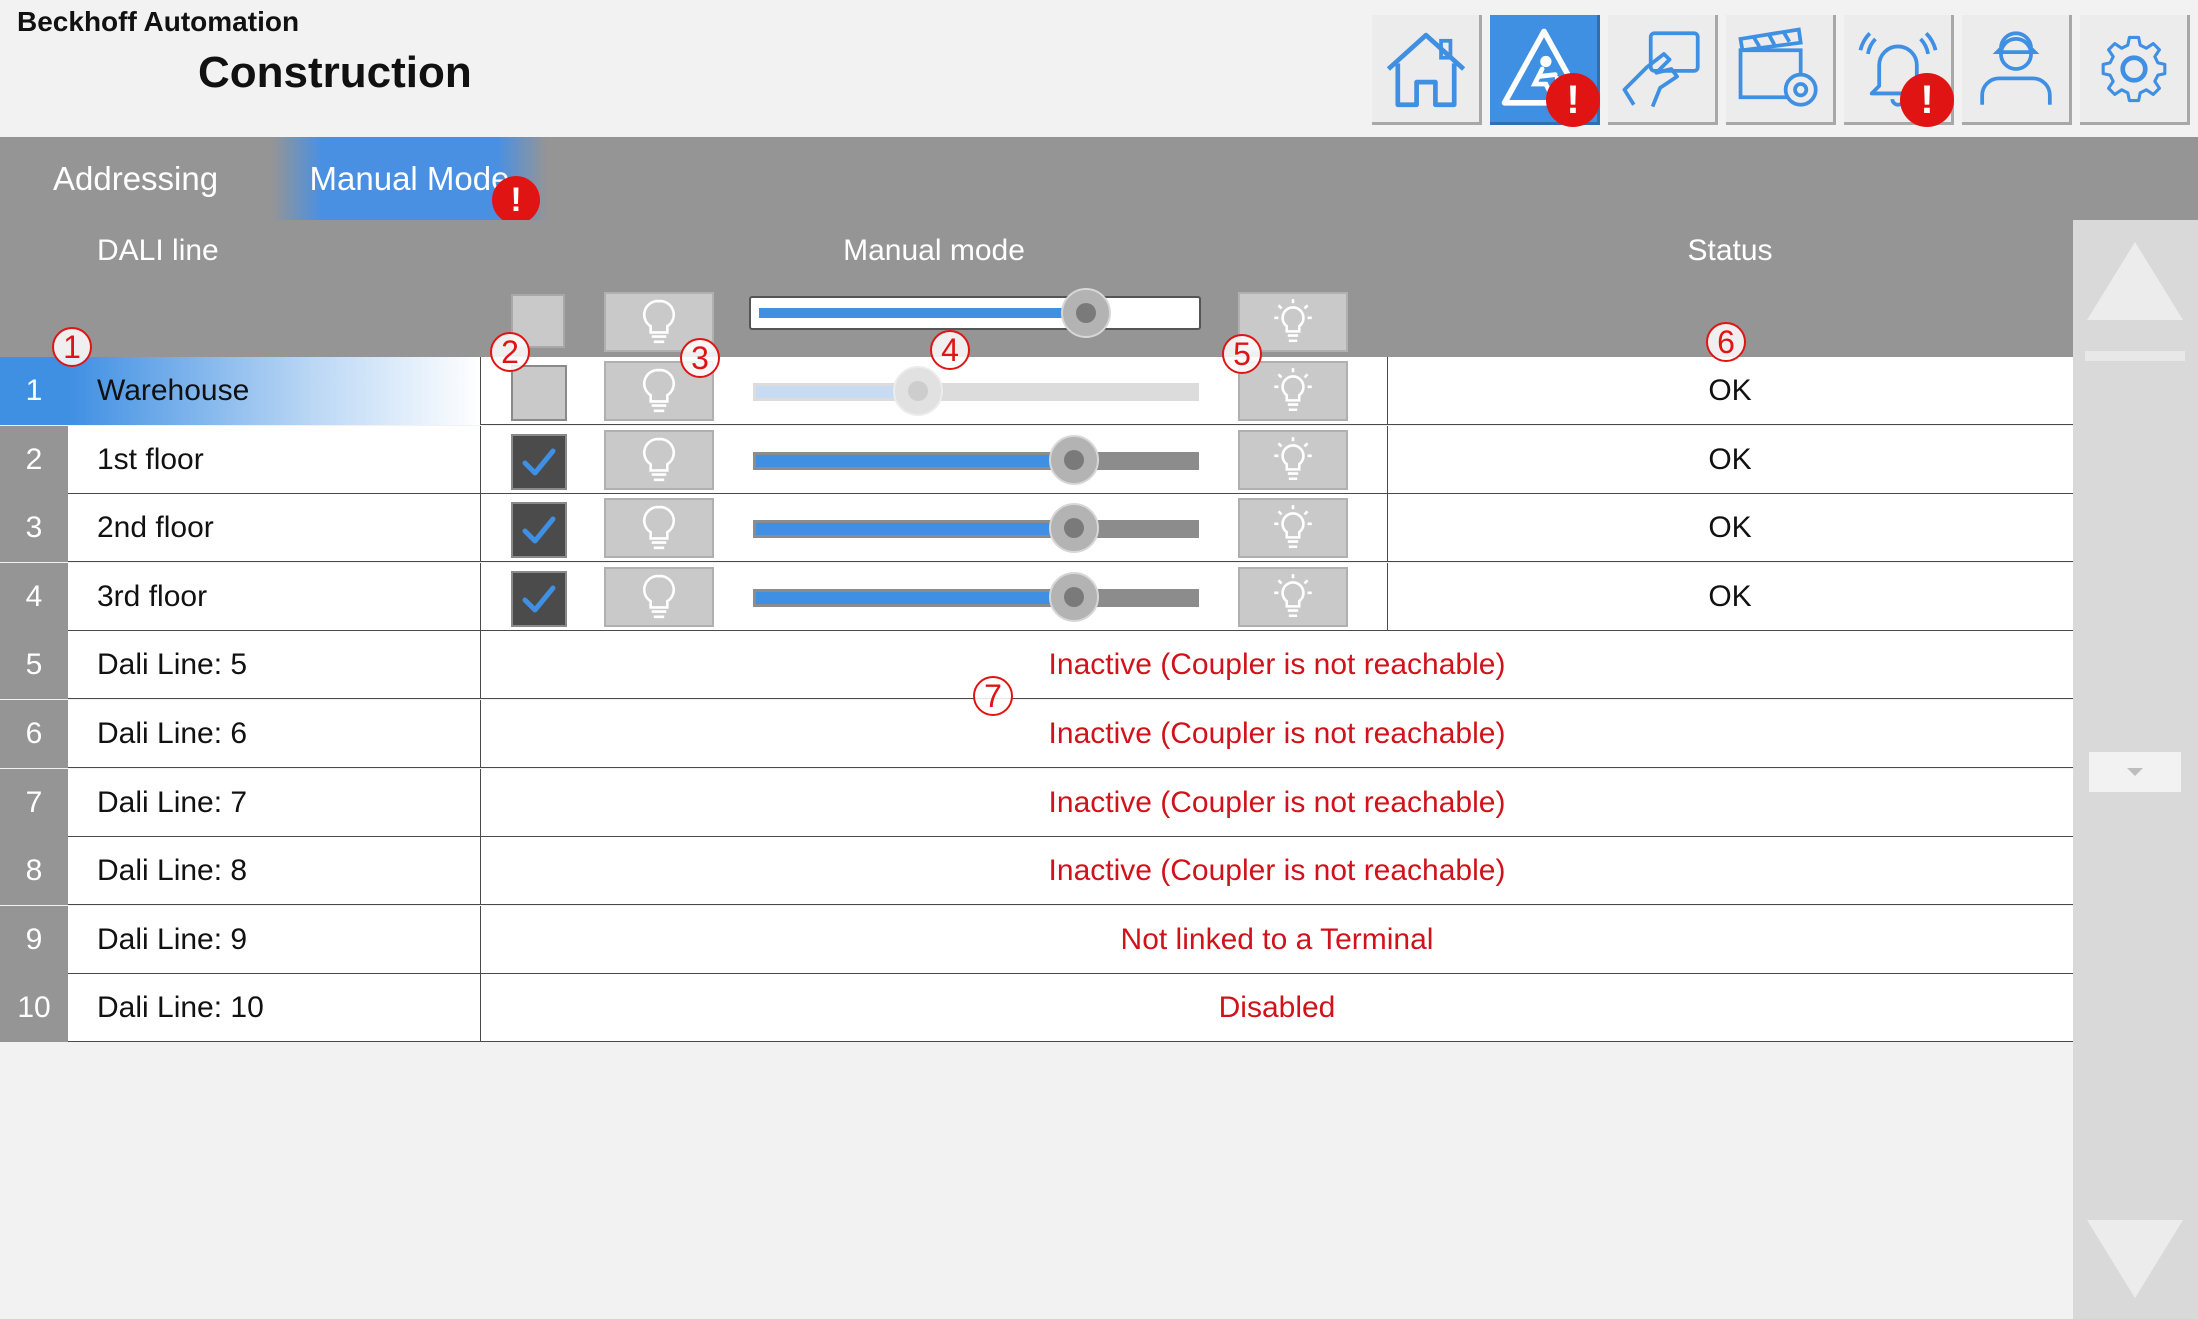  I want to click on header-dali-line: DALI line, so click(275, 288).